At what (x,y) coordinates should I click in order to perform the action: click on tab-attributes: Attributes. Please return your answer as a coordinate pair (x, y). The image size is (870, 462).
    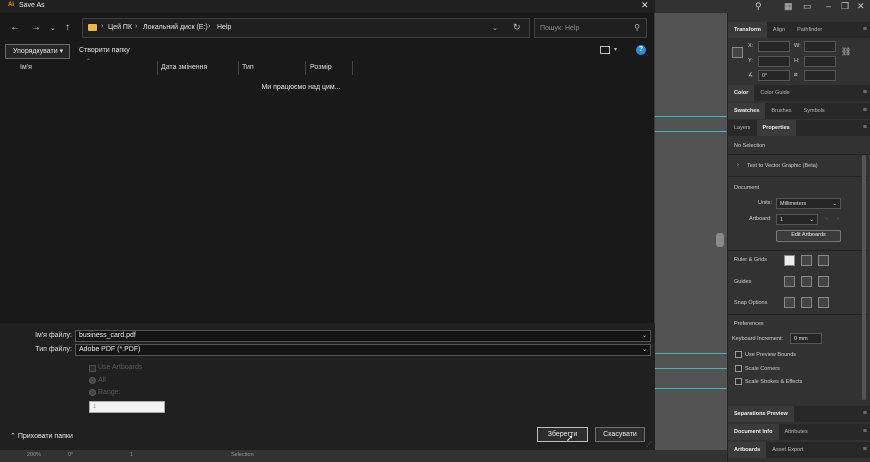
    Looking at the image, I should click on (796, 432).